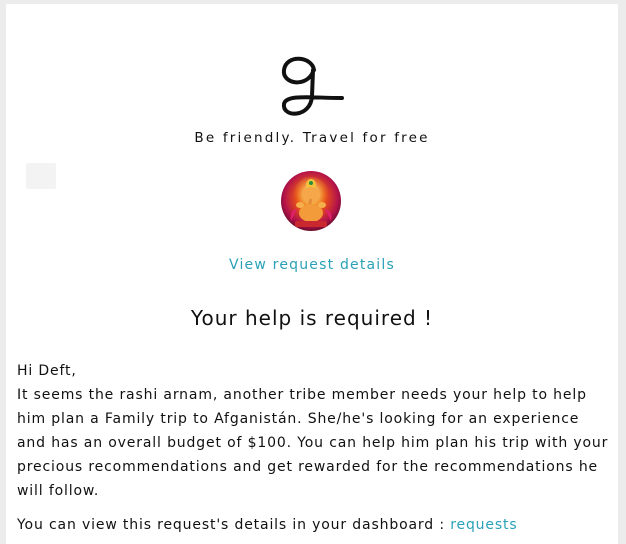  What do you see at coordinates (312, 318) in the screenshot?
I see `headline: Your help is required !` at bounding box center [312, 318].